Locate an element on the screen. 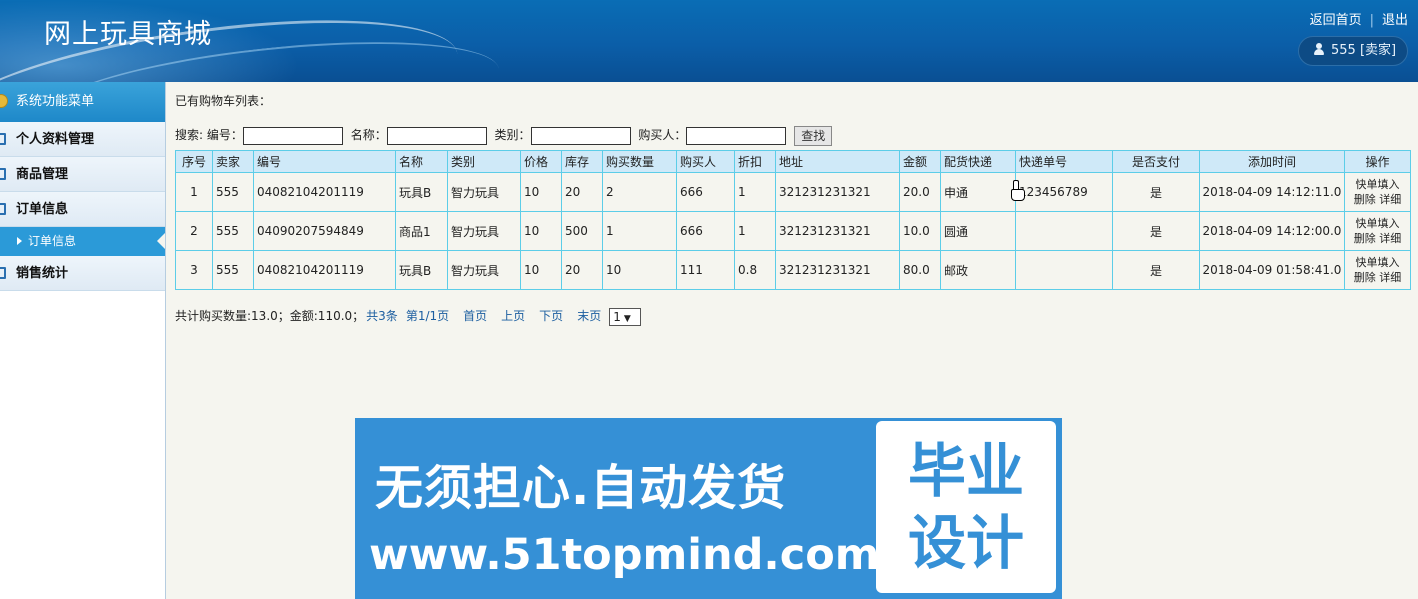 The image size is (1418, 599). pagination: 共计购买数量:13.0；金额:110.0； 共3条 第1/1页 首页 上页 下页 末页 1 ▼ is located at coordinates (408, 316).